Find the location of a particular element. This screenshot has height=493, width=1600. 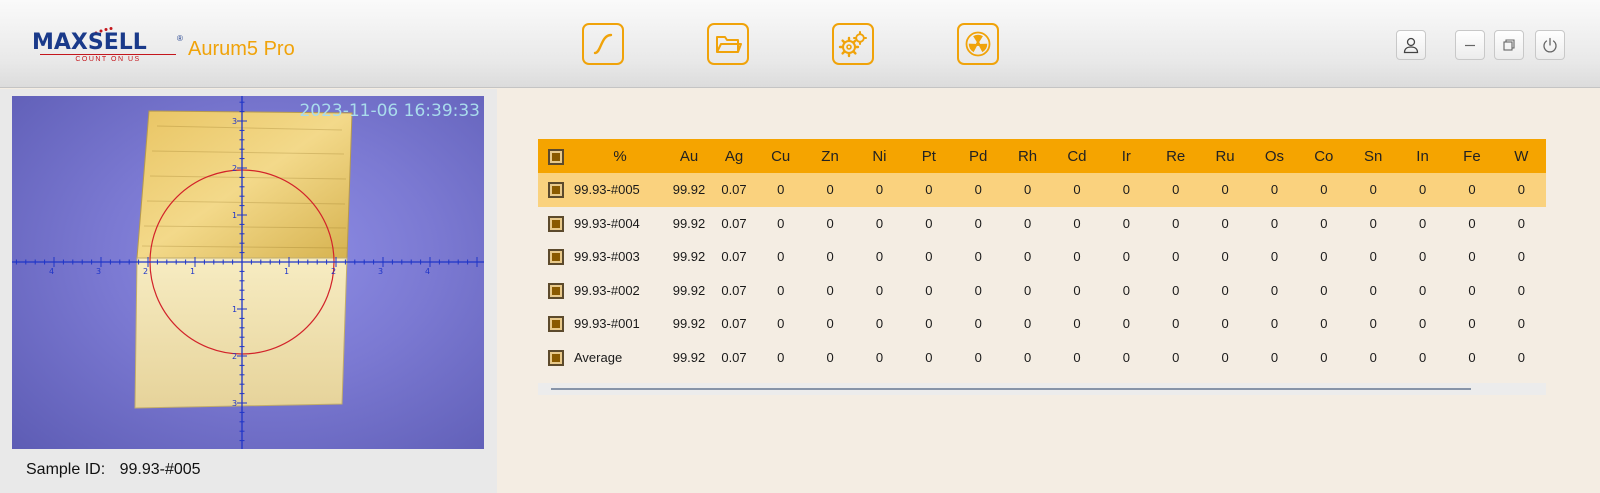

x-tick-label: 3 is located at coordinates (380, 271).